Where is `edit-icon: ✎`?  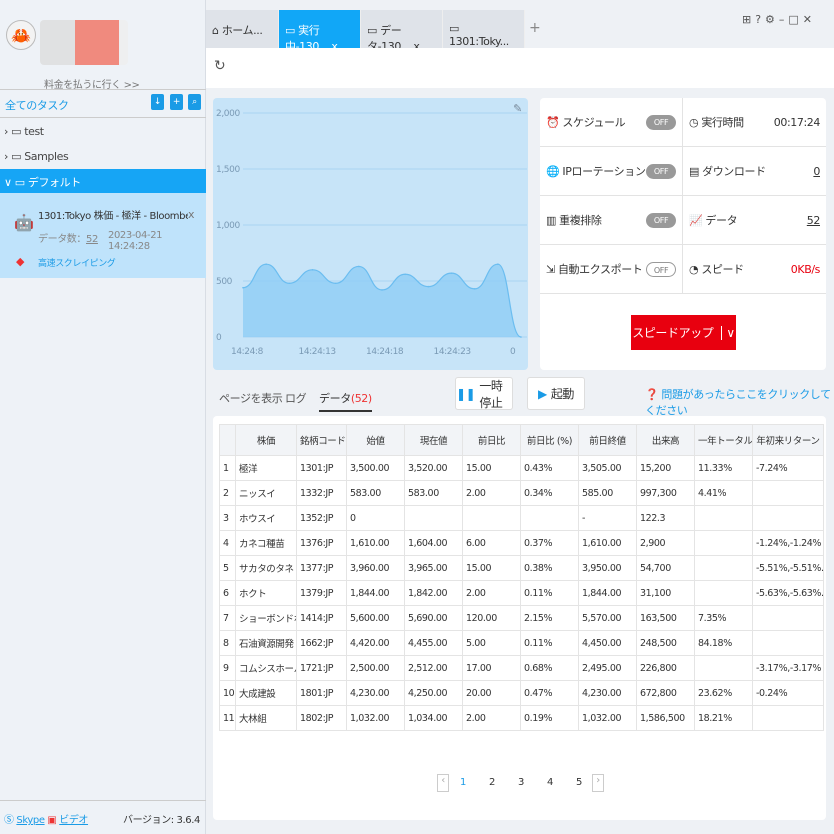
edit-icon: ✎ is located at coordinates (517, 108).